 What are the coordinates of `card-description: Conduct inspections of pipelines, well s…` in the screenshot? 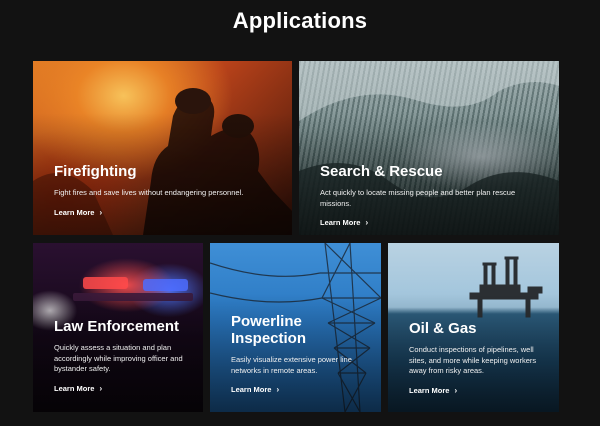 It's located at (473, 360).